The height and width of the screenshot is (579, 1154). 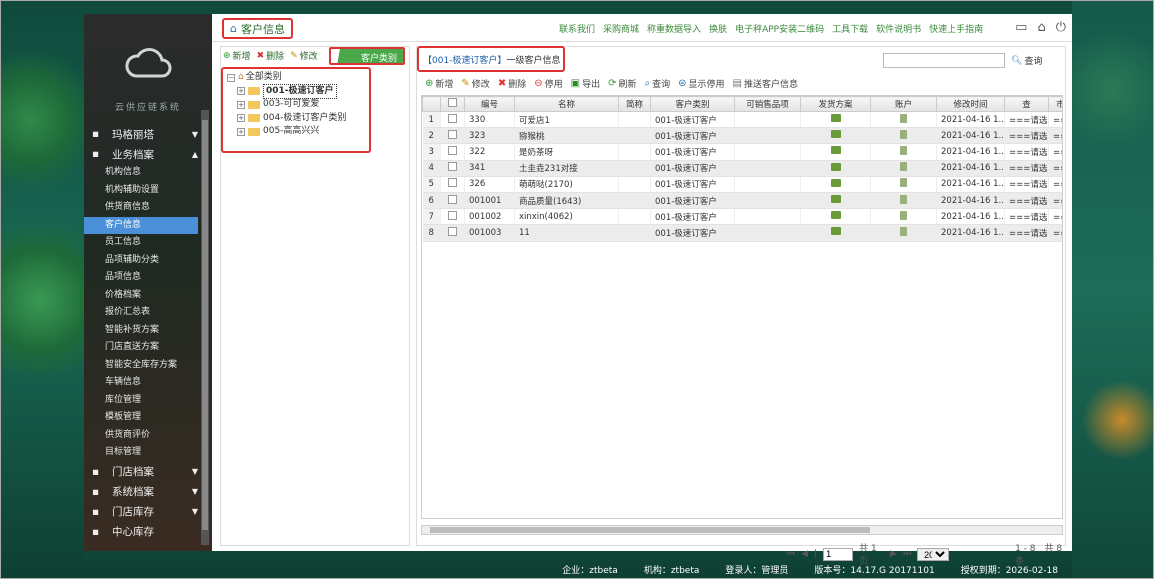 I want to click on sidebar-item-active: 客户信息, so click(x=141, y=225).